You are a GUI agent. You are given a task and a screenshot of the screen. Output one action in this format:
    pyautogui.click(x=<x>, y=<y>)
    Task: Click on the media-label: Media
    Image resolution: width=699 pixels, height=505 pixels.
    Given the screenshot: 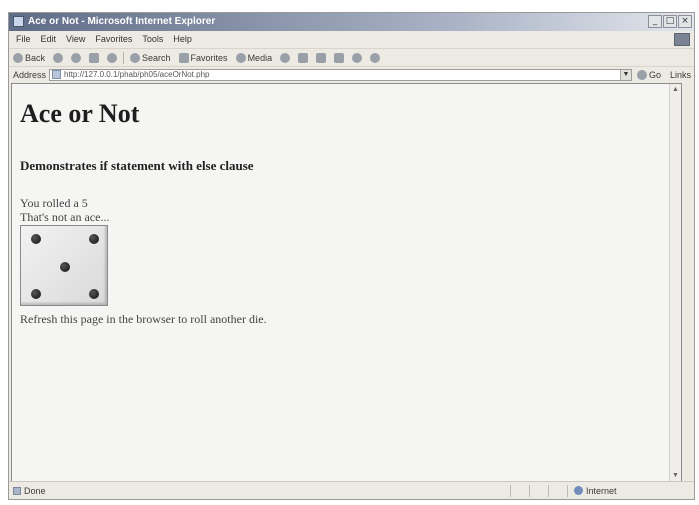 What is the action you would take?
    pyautogui.click(x=260, y=57)
    